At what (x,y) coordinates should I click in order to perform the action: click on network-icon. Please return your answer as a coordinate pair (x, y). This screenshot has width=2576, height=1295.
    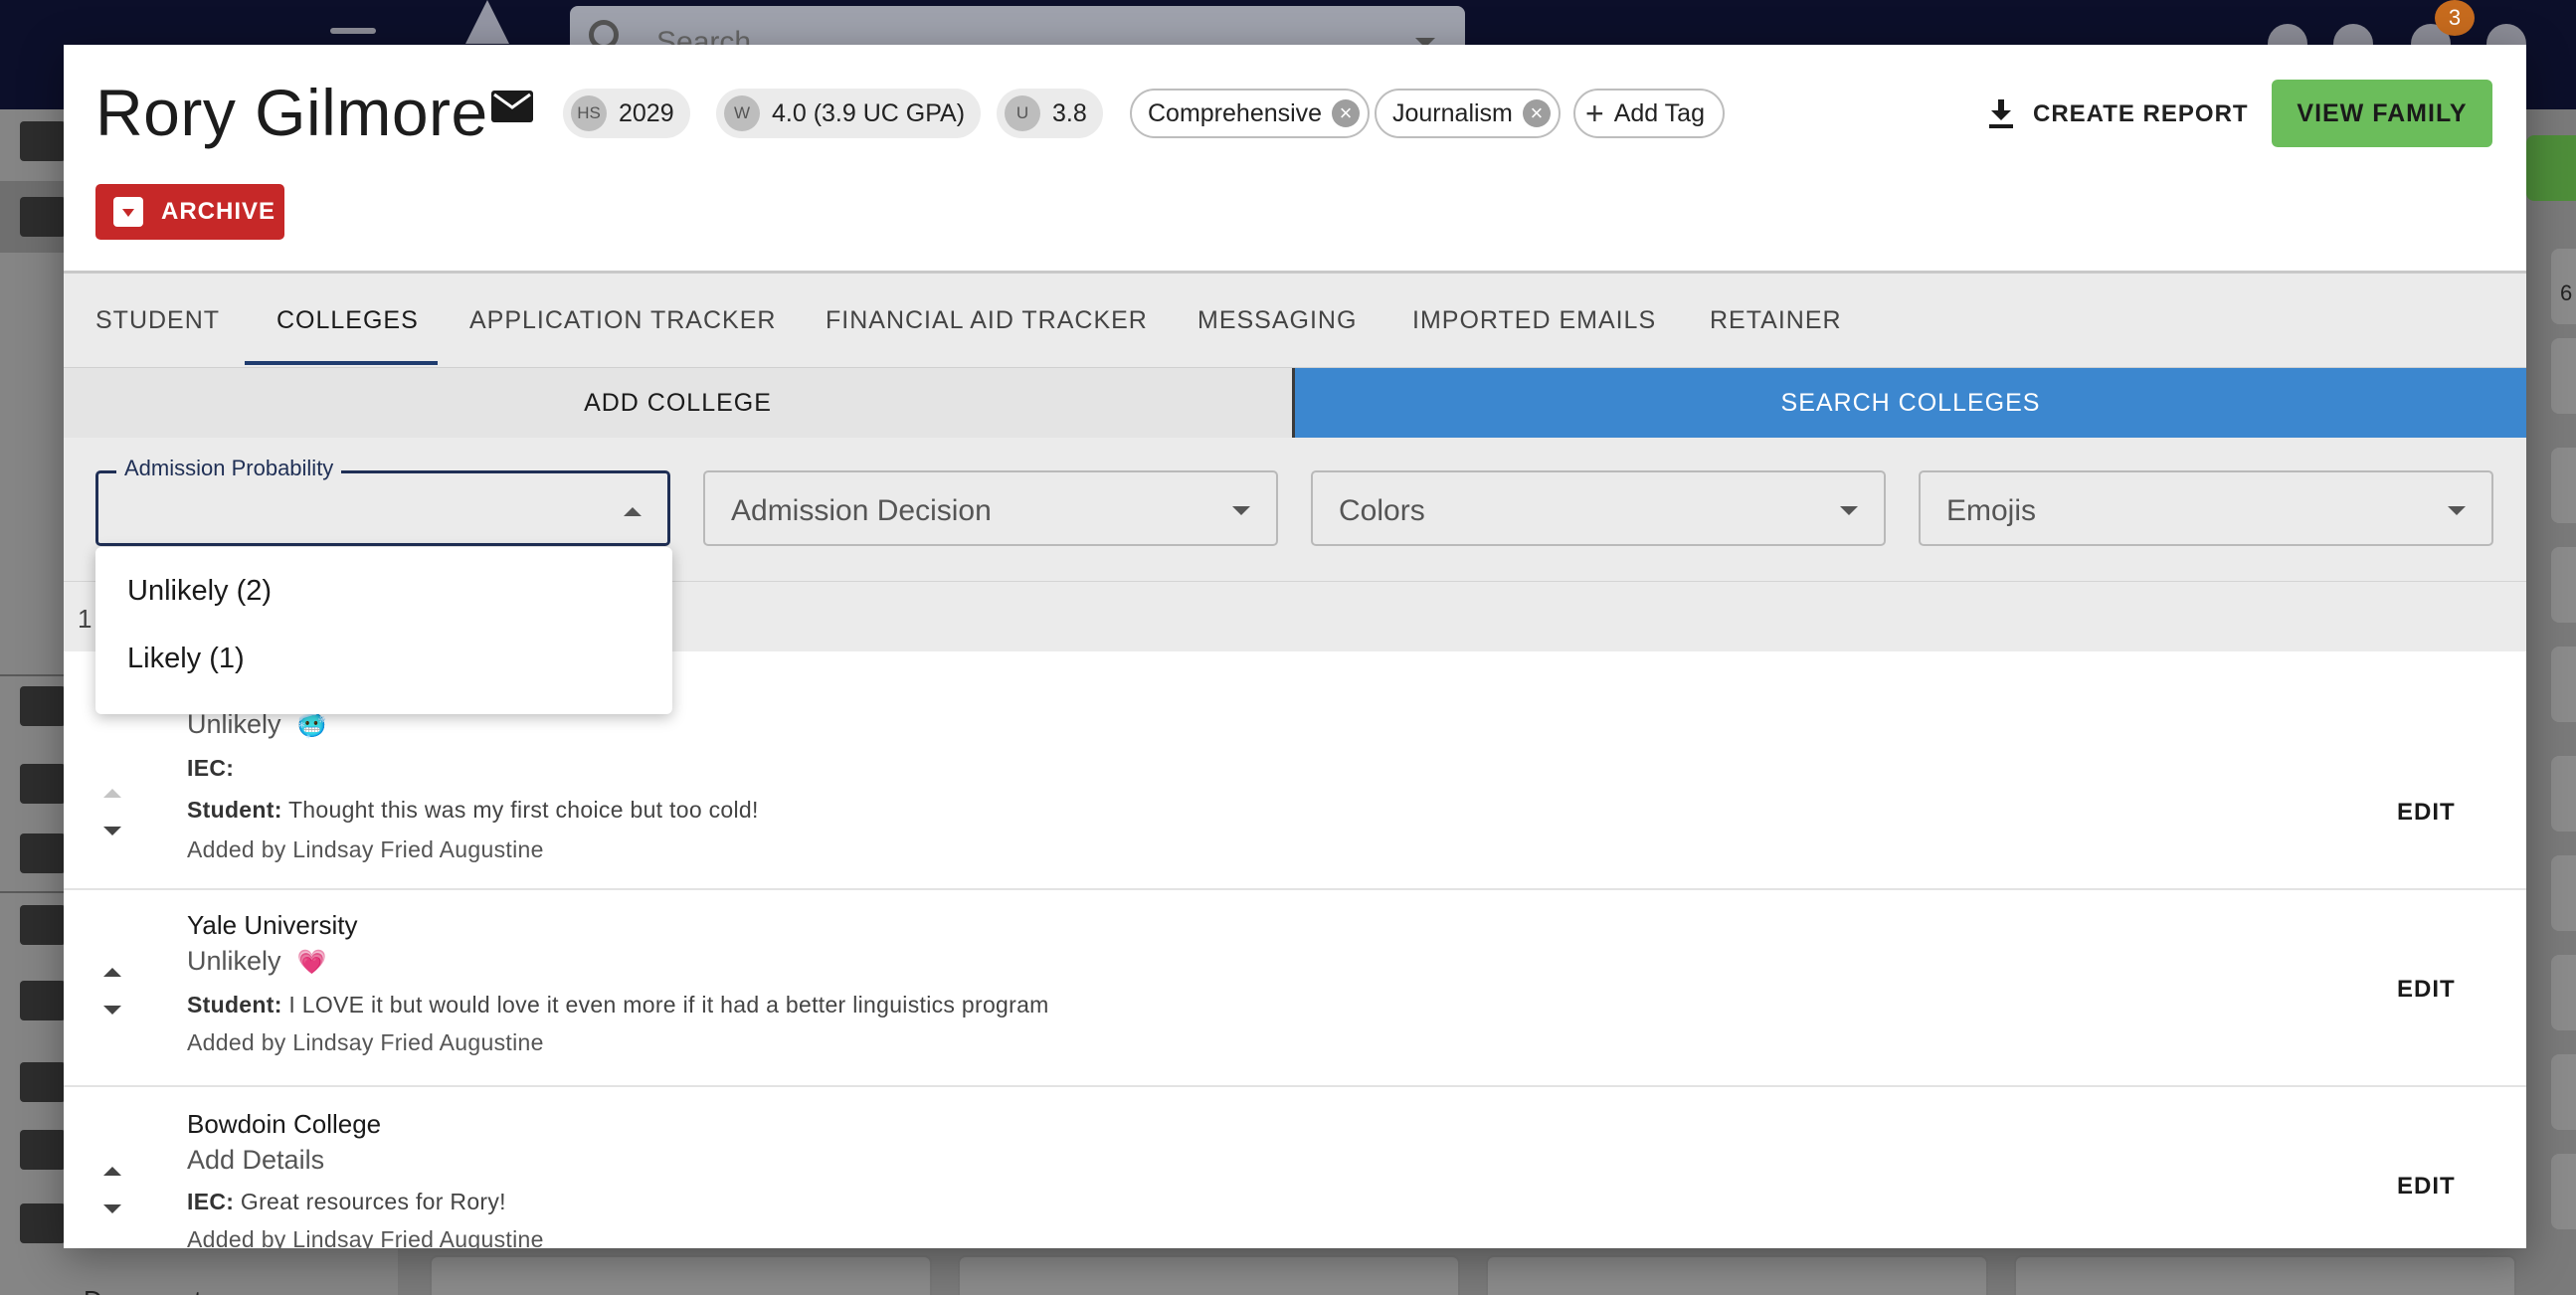
    Looking at the image, I should click on (43, 853).